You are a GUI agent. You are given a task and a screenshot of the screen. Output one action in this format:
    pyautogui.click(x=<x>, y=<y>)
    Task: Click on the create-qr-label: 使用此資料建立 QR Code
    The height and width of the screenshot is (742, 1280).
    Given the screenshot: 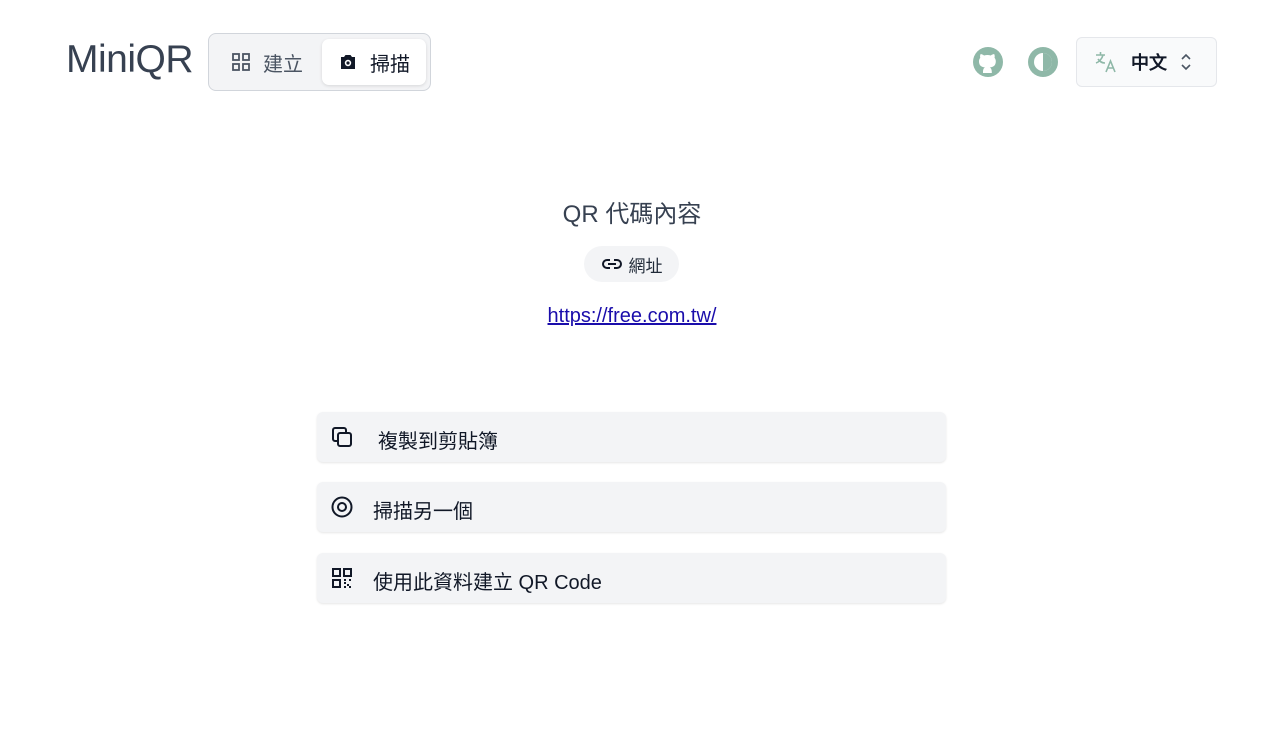 What is the action you would take?
    pyautogui.click(x=487, y=583)
    